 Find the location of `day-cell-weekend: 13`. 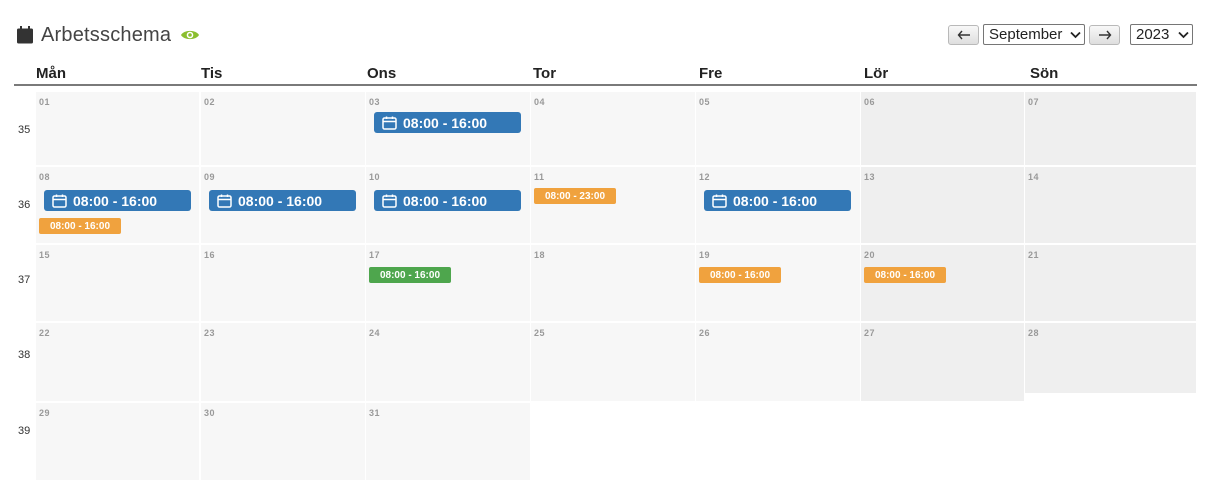

day-cell-weekend: 13 is located at coordinates (942, 205).